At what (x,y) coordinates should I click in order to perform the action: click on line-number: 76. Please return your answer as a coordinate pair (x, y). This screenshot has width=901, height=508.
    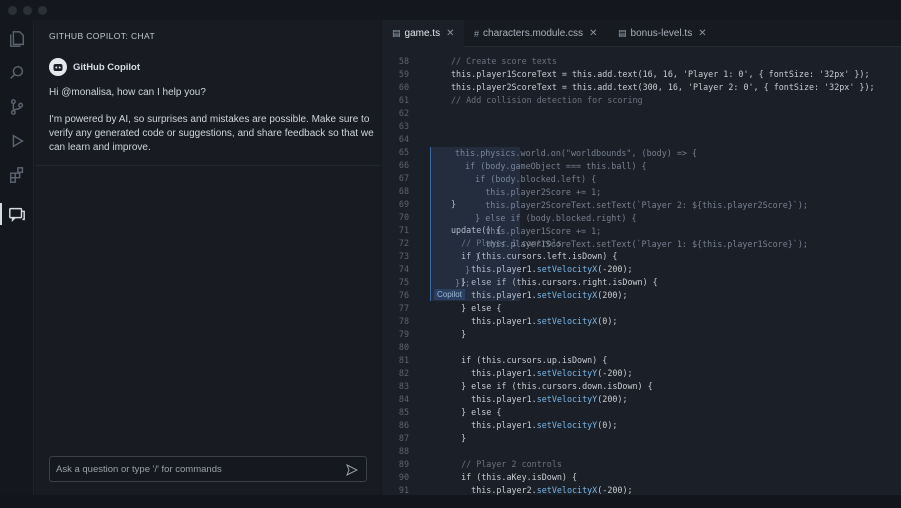
    Looking at the image, I should click on (403, 295).